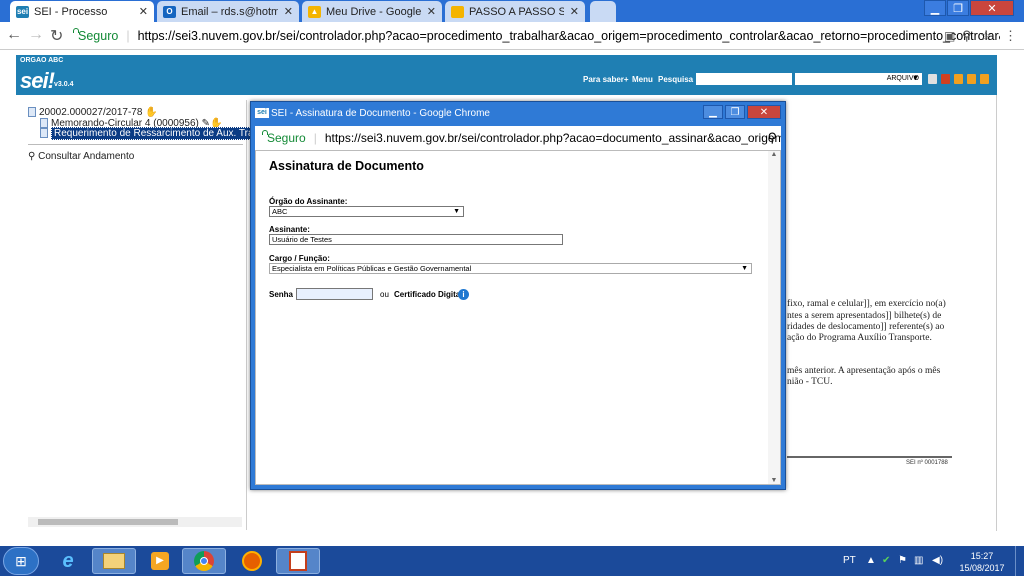 Image resolution: width=1024 pixels, height=576 pixels. What do you see at coordinates (958, 79) in the screenshot?
I see `user-icon` at bounding box center [958, 79].